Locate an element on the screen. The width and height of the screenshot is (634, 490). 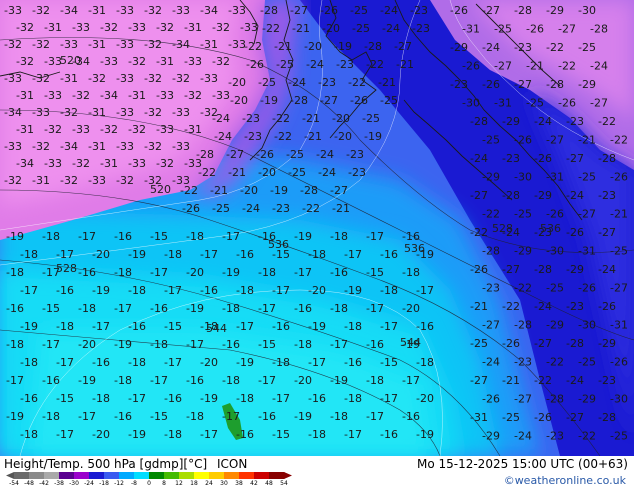
colorbar-tick-label: 0 is located at coordinates (149, 483).